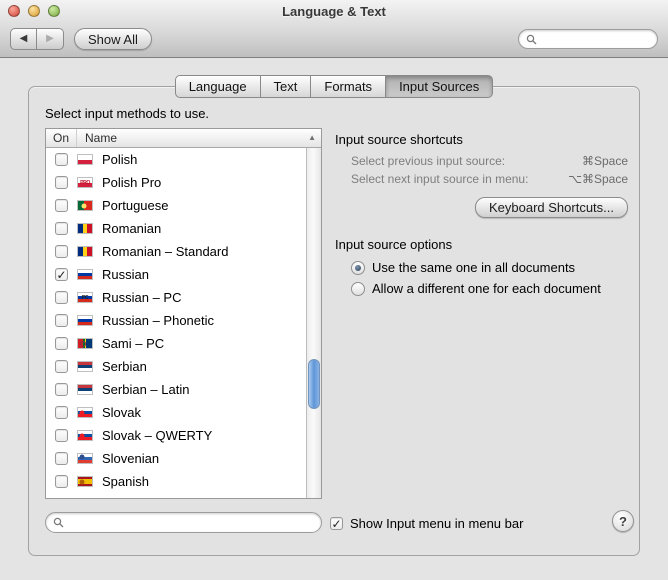  I want to click on column-header-on: On, so click(61, 138).